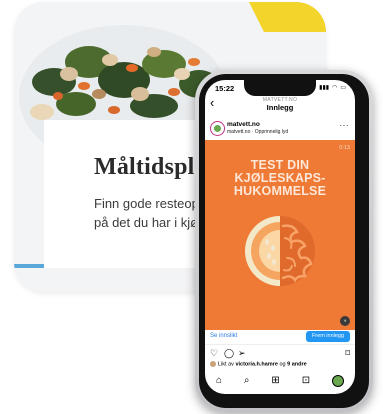 This screenshot has width=383, height=414. I want to click on mute-icon: ◖, so click(345, 321).